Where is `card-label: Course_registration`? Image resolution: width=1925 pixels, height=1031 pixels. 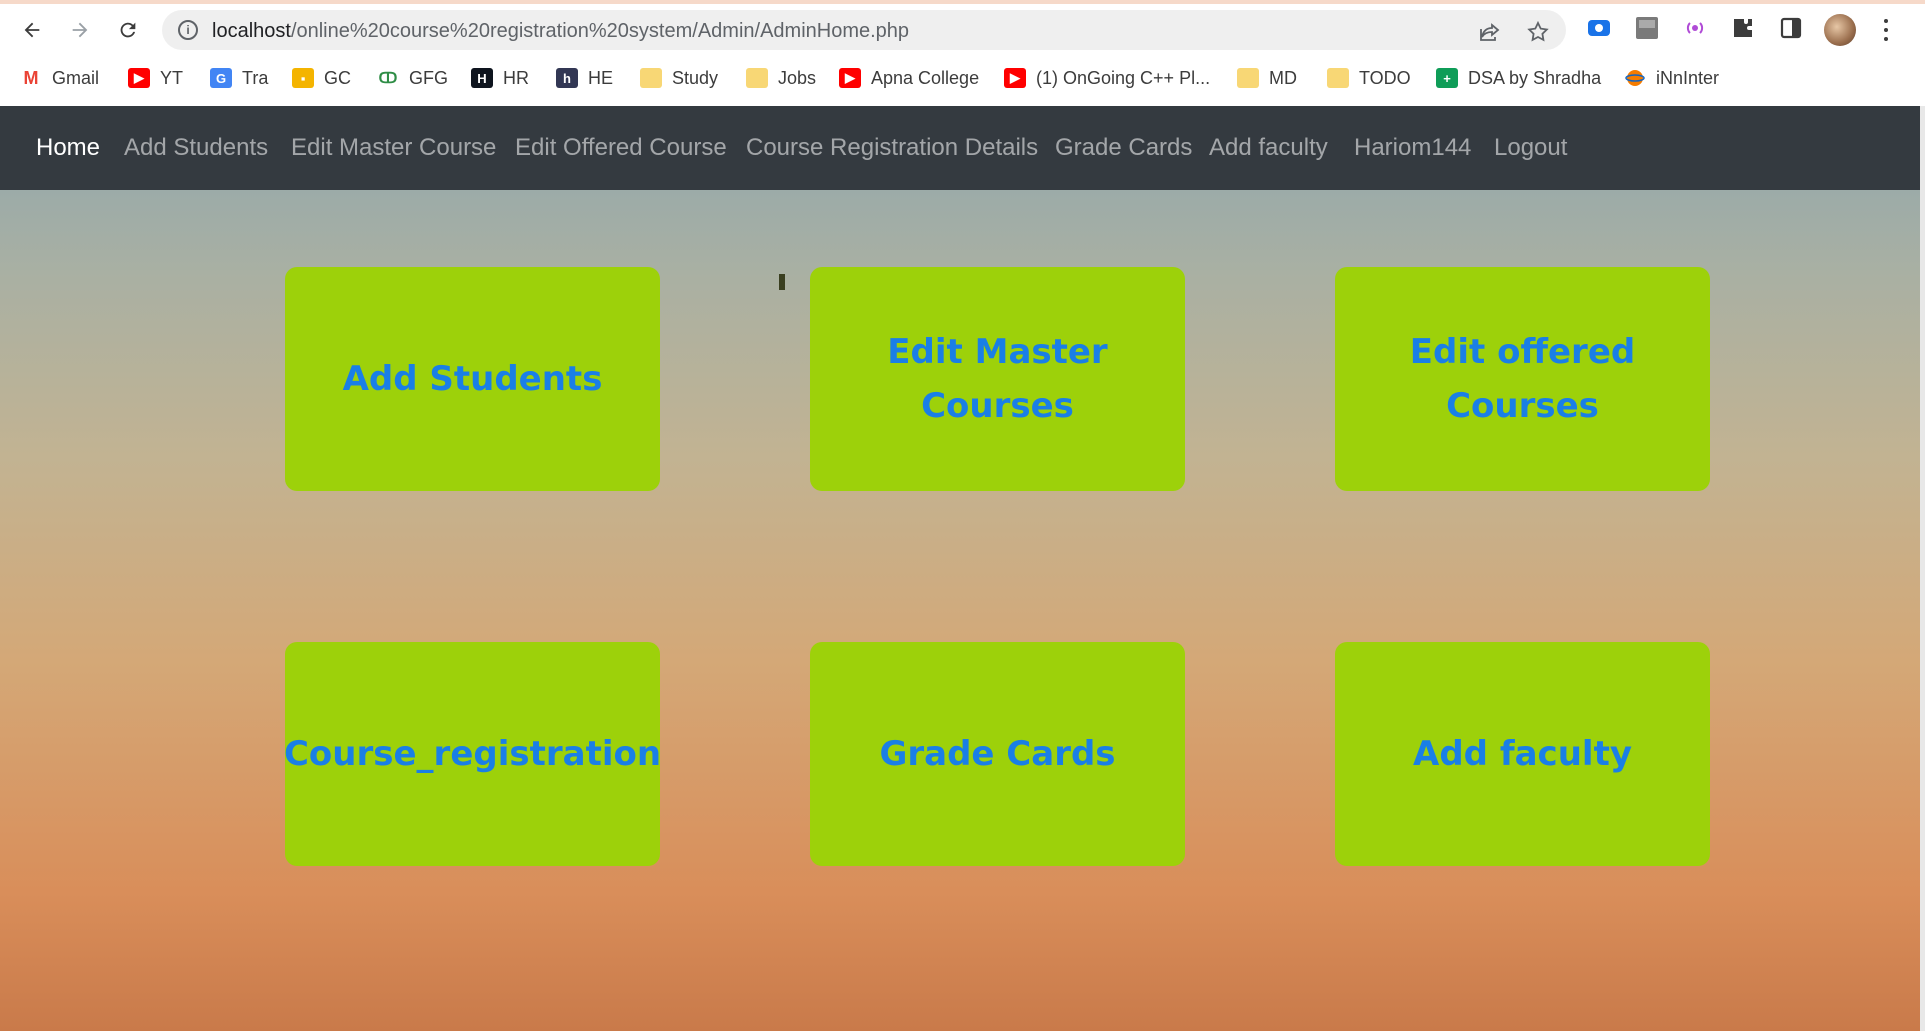
card-label: Course_registration is located at coordinates (472, 754).